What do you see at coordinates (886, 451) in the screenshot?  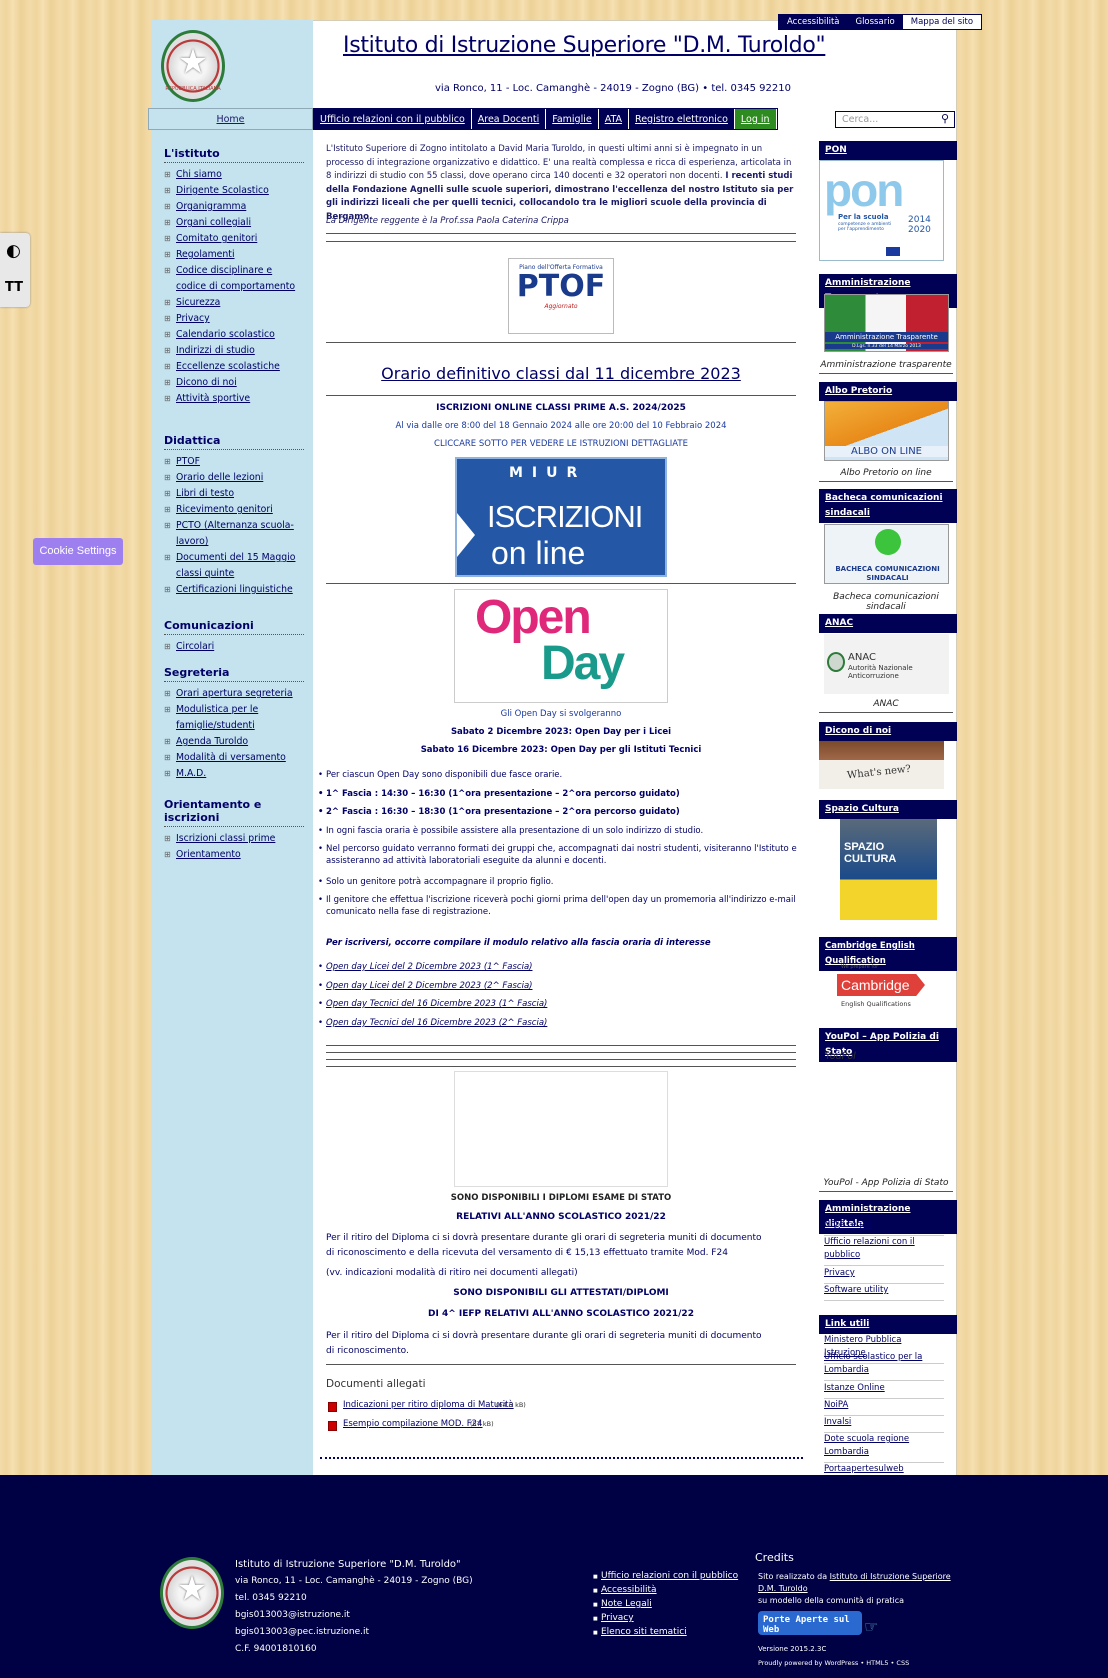 I see `albo-banner-label: ALBO ON LINE` at bounding box center [886, 451].